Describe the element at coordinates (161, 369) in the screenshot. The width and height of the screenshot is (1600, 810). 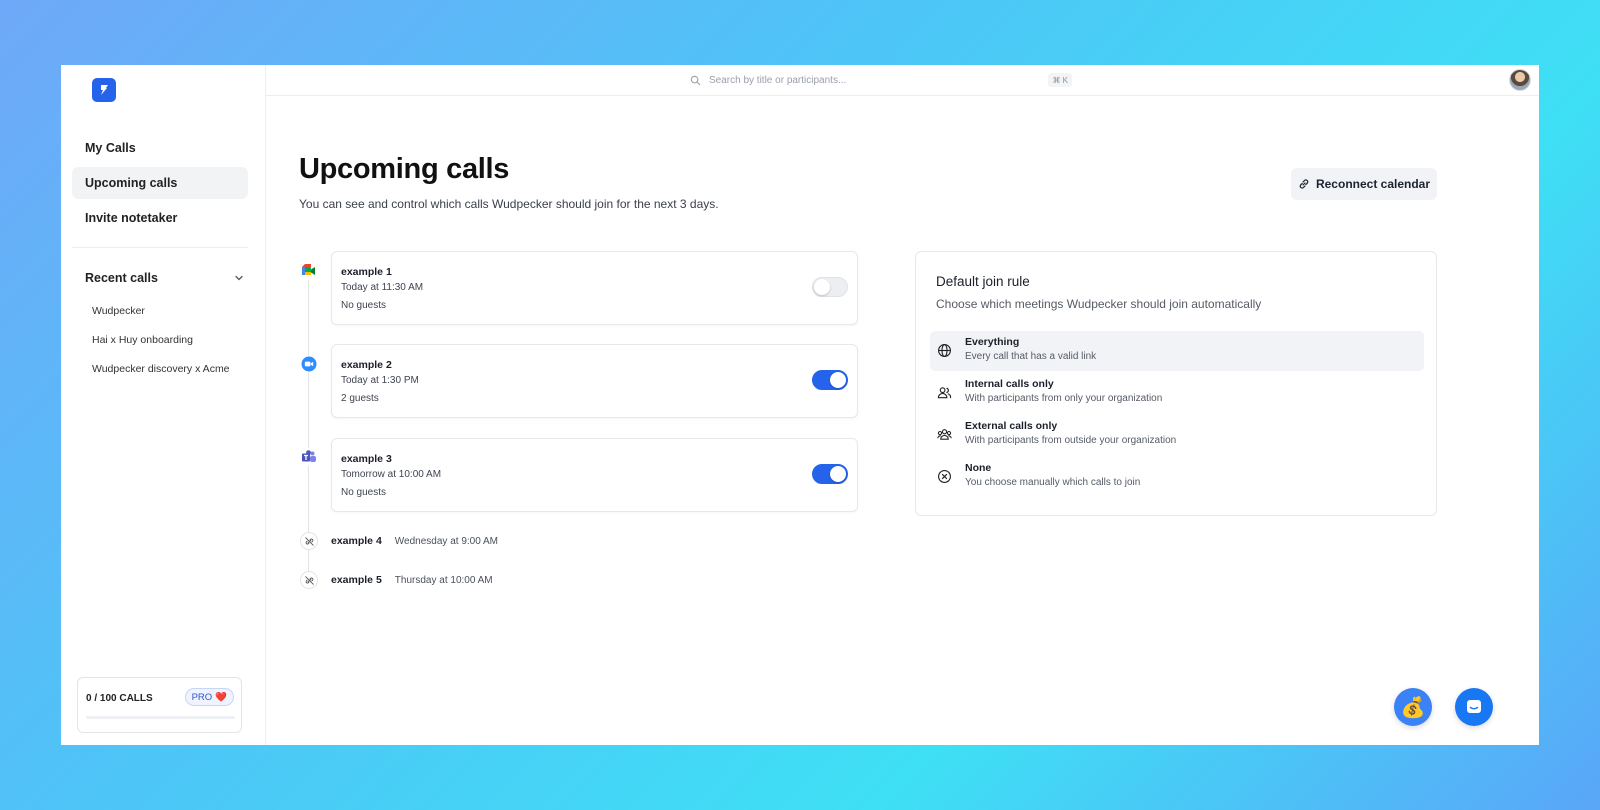
I see `recent-call-item: Wudpecker discovery x Acme` at that location.